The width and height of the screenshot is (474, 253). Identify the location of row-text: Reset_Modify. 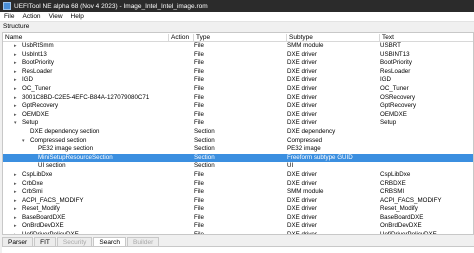
(399, 209).